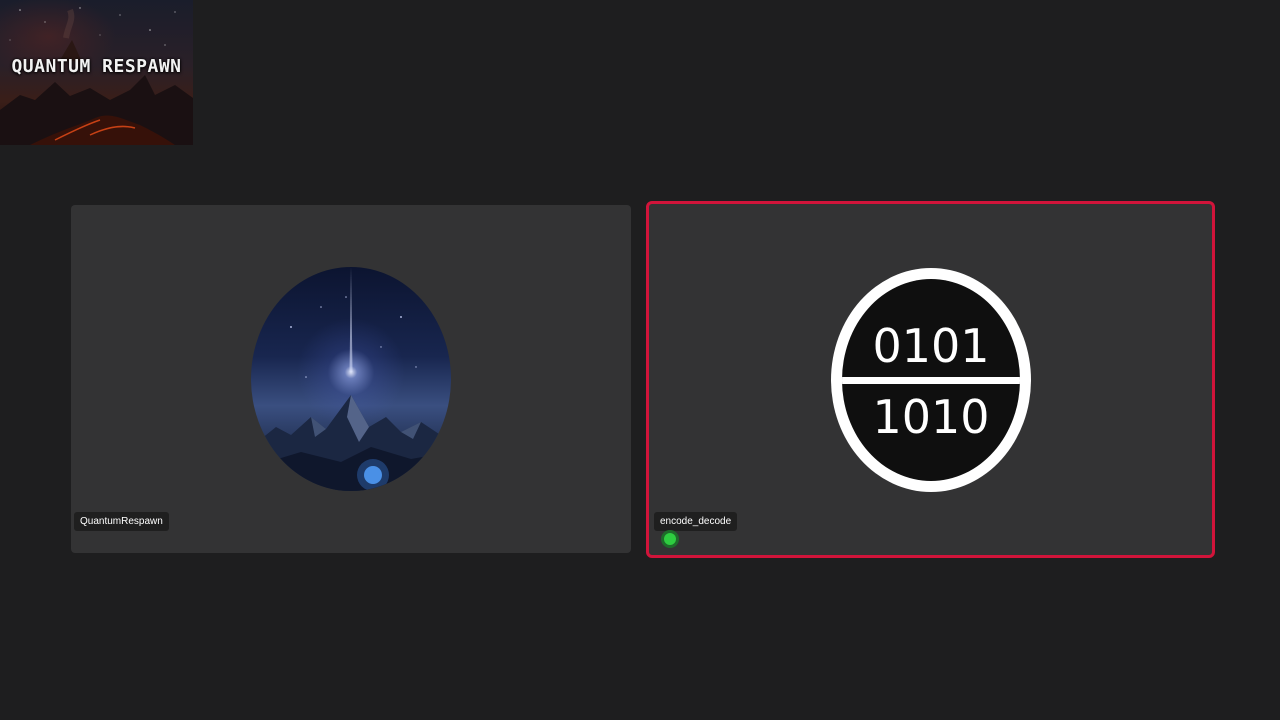 Image resolution: width=1280 pixels, height=720 pixels. What do you see at coordinates (931, 417) in the screenshot?
I see `avatar-binary-bottom: 1010` at bounding box center [931, 417].